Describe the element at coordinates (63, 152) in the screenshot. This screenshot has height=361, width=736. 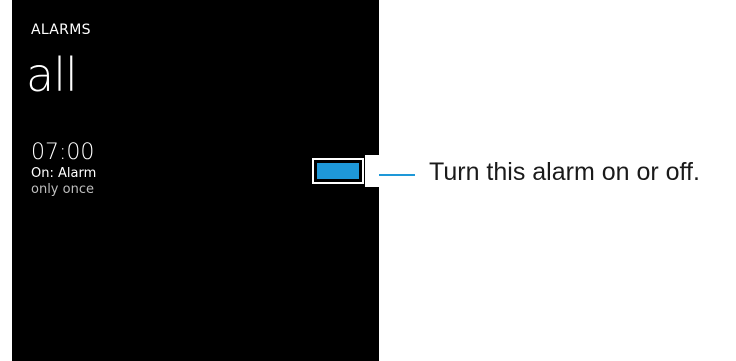
I see `alarm-time: 07:00` at that location.